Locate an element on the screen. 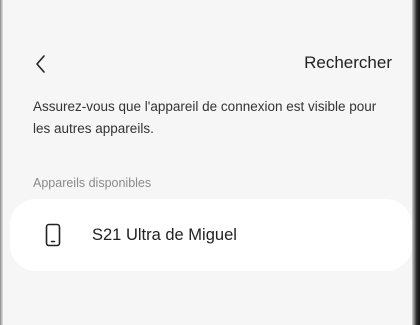  device-name: S21 Ultra de Miguel is located at coordinates (164, 235).